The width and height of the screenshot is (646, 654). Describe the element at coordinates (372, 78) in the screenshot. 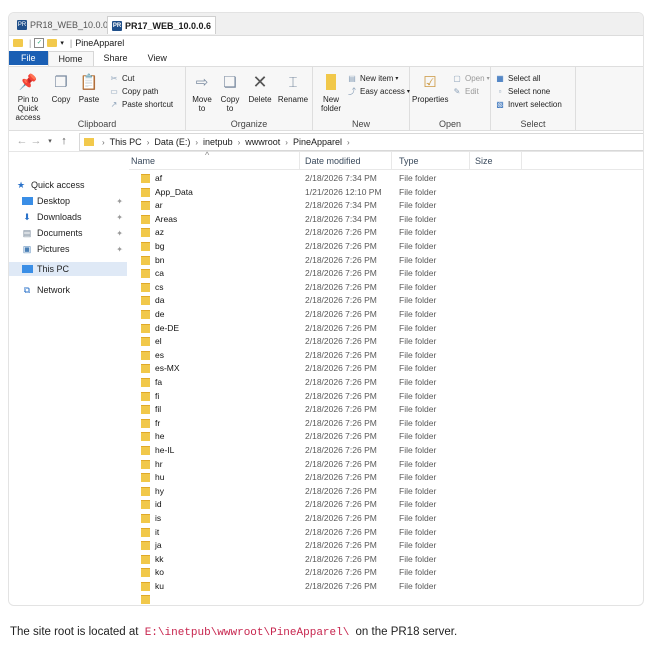

I see `new-item-button: ▤ New item ▾` at that location.